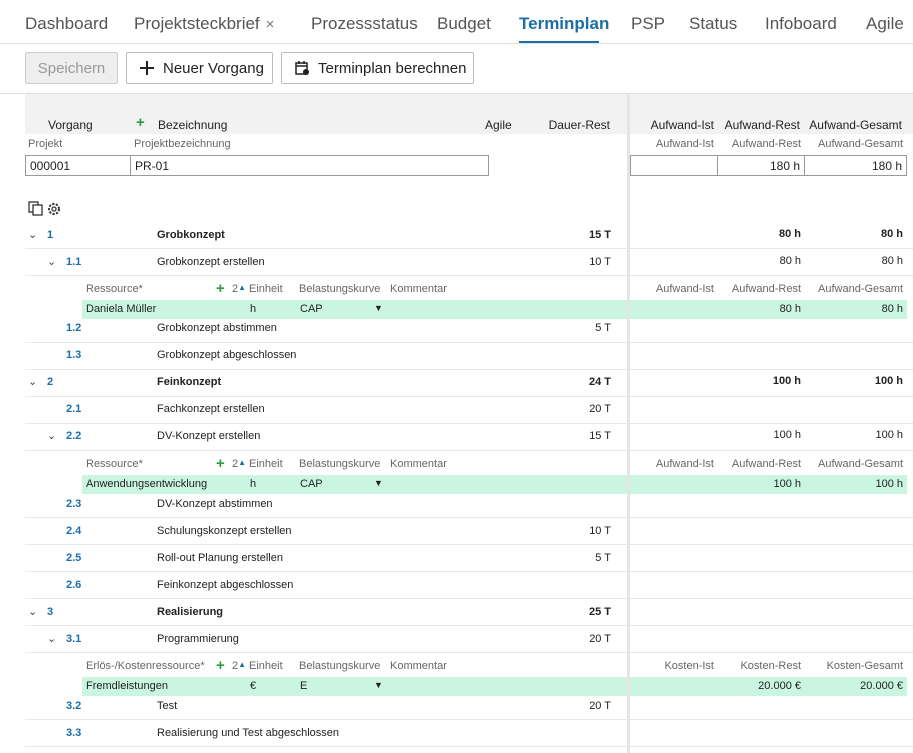  I want to click on save-button: Speichern, so click(71, 68).